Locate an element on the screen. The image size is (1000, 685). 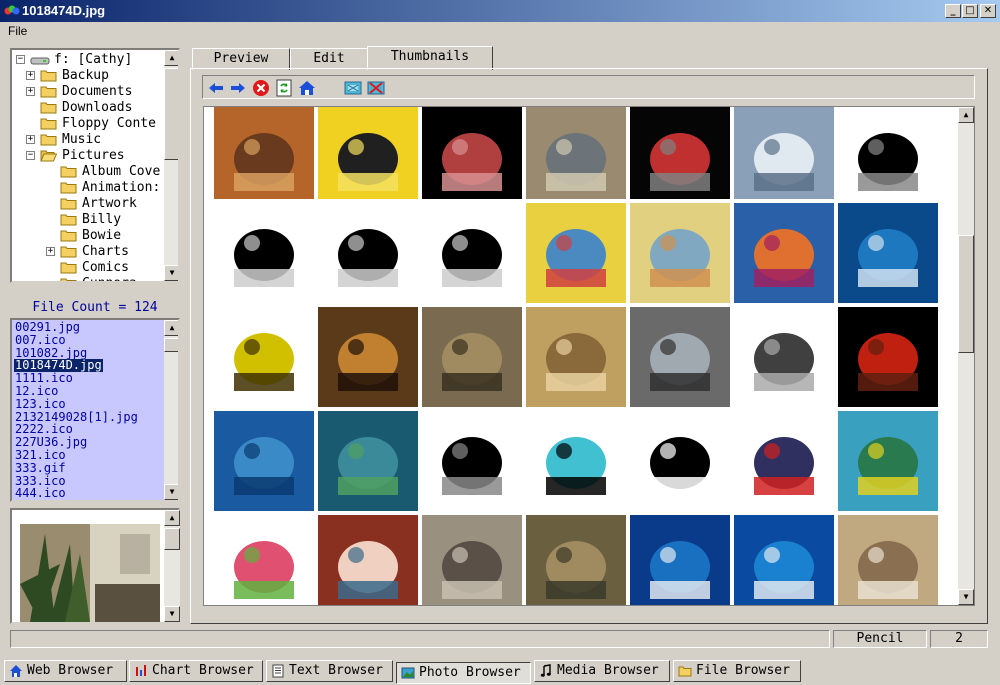
image-preview: ▲ ▼ is located at coordinates (95, 566).